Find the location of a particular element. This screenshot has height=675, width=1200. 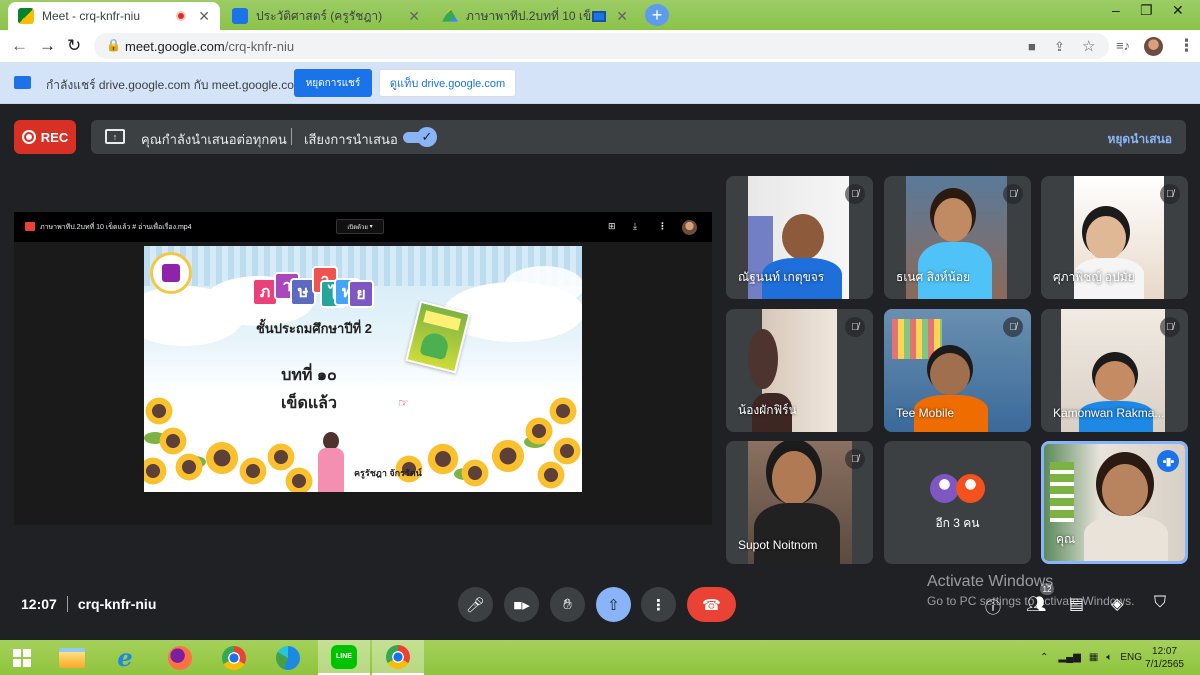

network-signal-icon: ▂▄▆ is located at coordinates (1069, 657).